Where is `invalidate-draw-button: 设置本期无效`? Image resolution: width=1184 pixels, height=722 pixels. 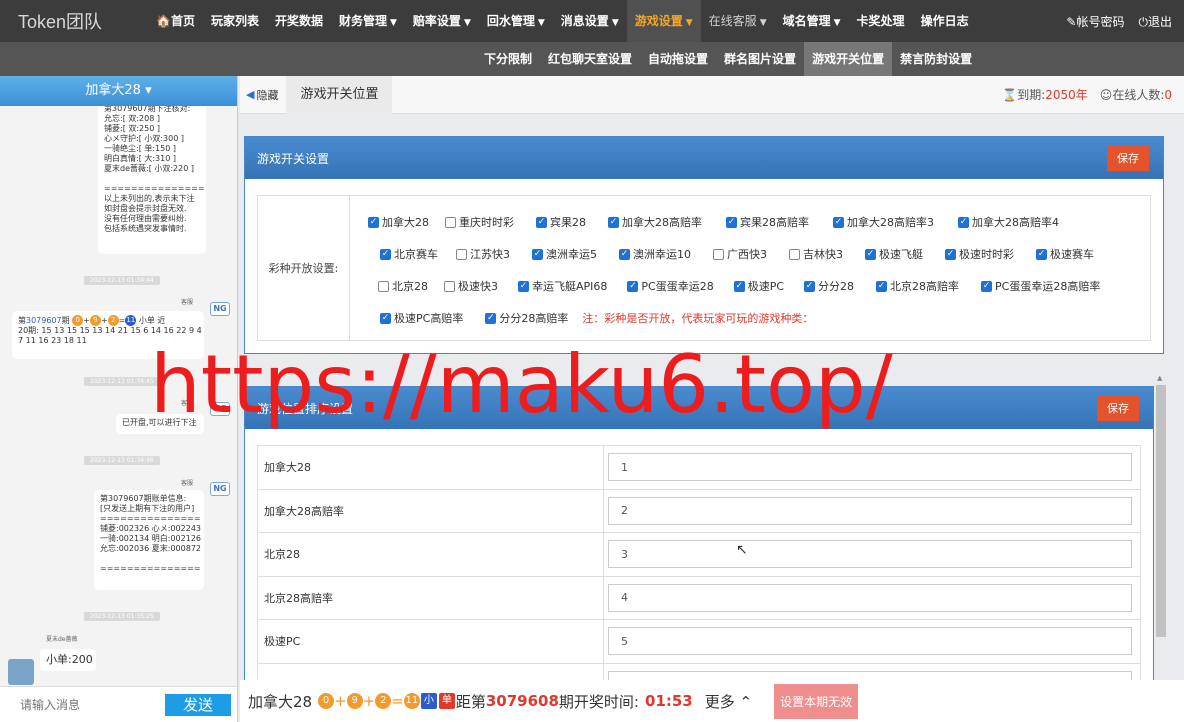
invalidate-draw-button: 设置本期无效 is located at coordinates (816, 701).